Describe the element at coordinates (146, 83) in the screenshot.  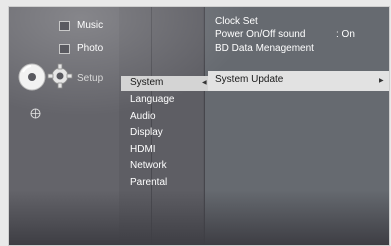
I see `setup-item-system: System` at that location.